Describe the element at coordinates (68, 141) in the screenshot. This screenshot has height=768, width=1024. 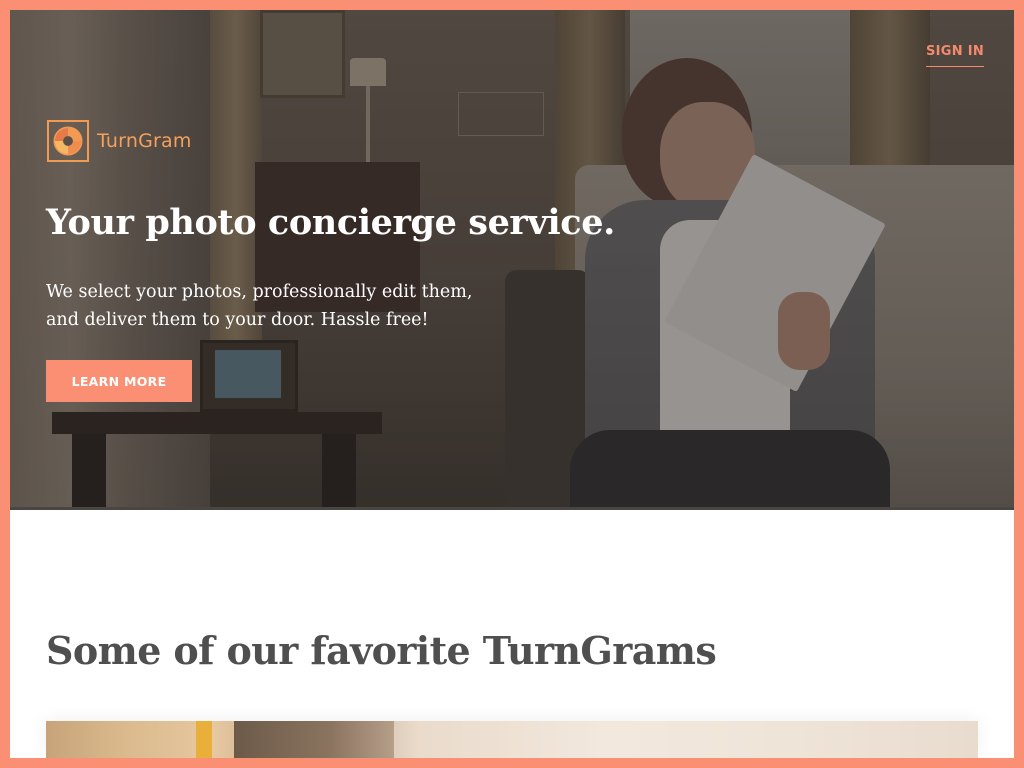
I see `spiral-aperture-icon` at that location.